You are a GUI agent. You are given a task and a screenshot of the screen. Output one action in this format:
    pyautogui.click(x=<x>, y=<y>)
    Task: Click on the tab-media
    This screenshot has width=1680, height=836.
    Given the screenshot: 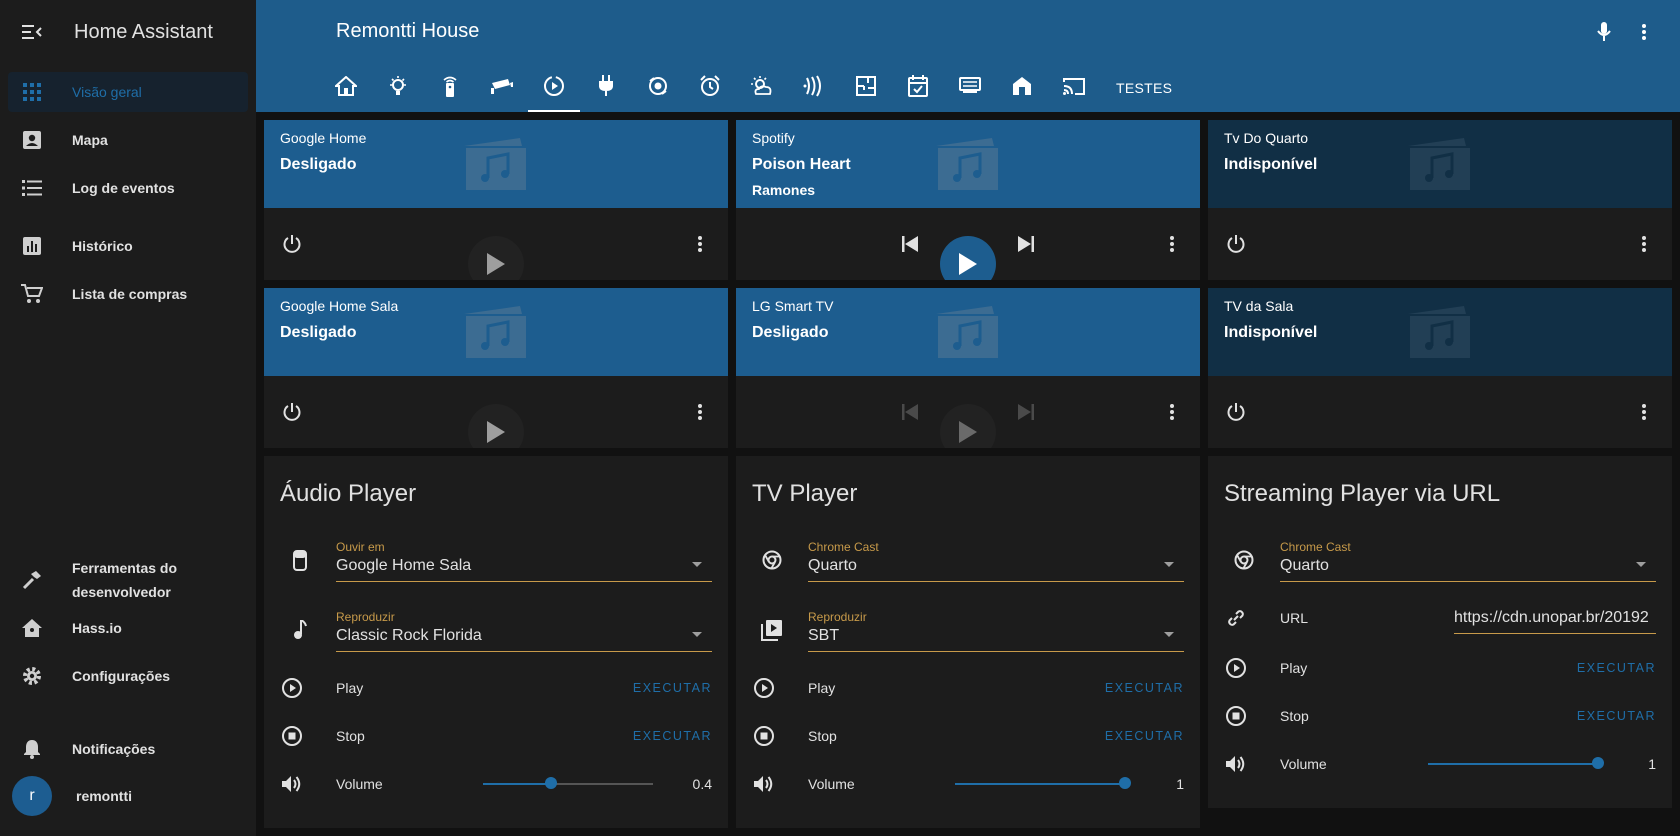 What is the action you would take?
    pyautogui.click(x=554, y=88)
    